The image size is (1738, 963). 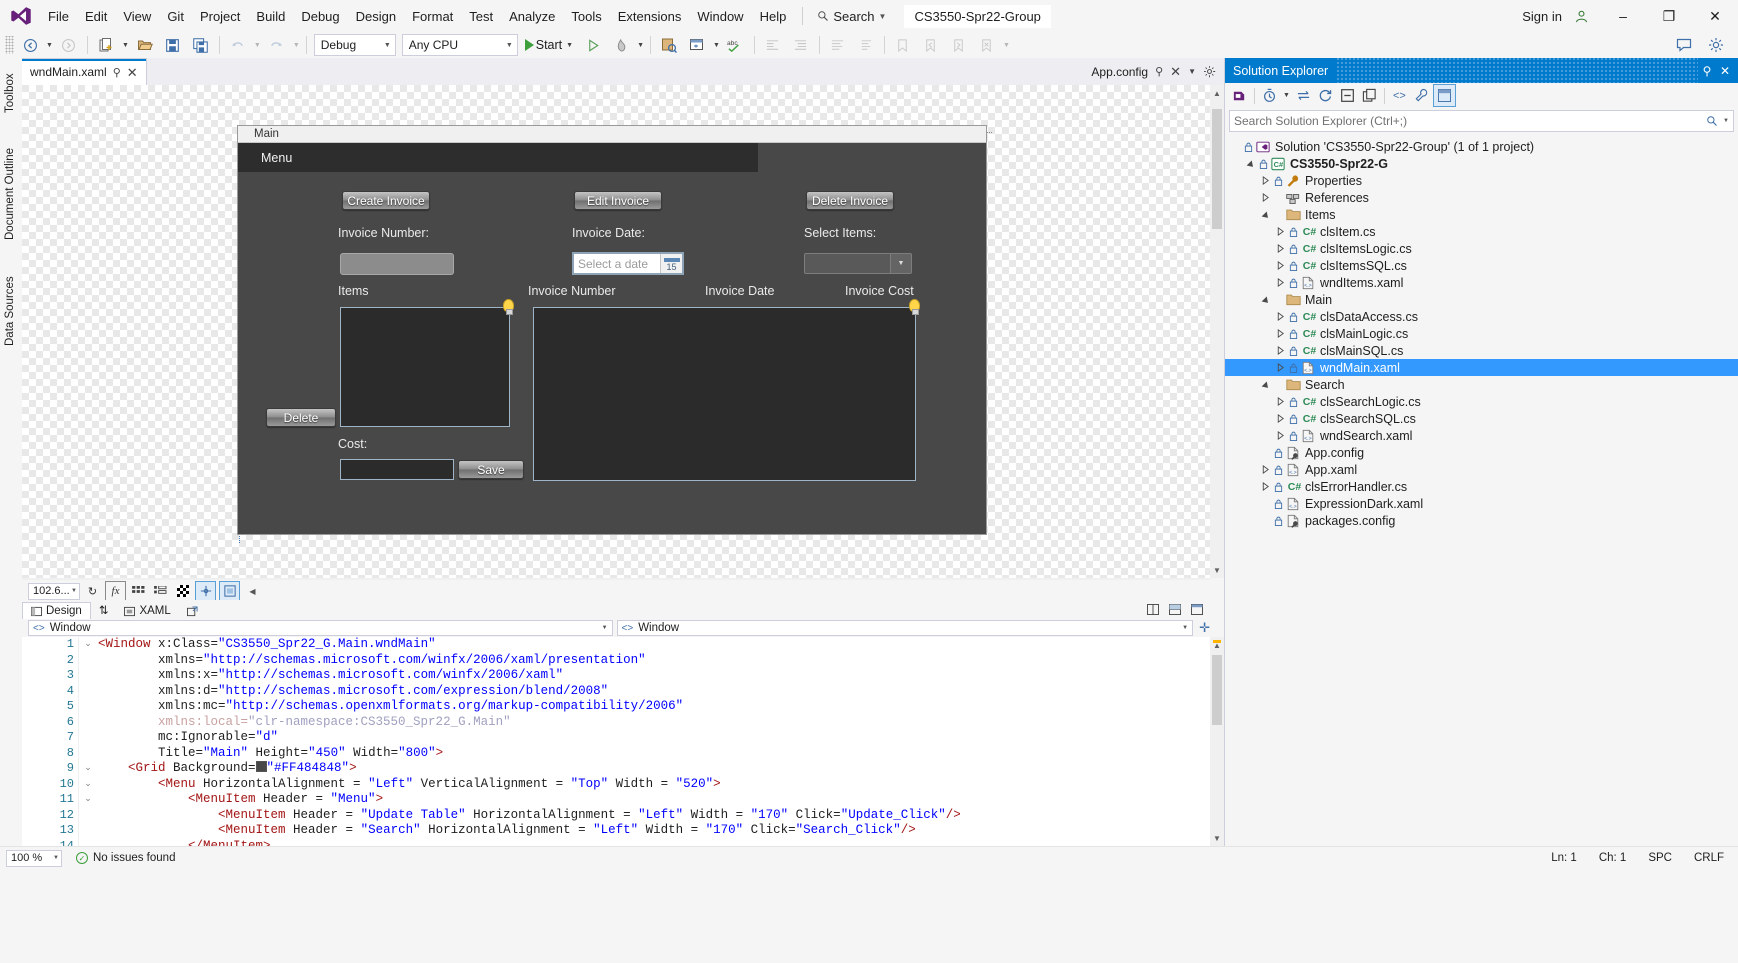 I want to click on split-horizontal-icon, so click(x=1174, y=609).